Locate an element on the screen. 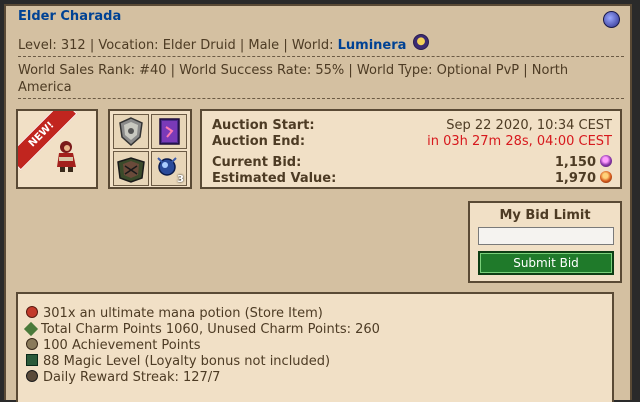  mount-item-icon is located at coordinates (131, 170).